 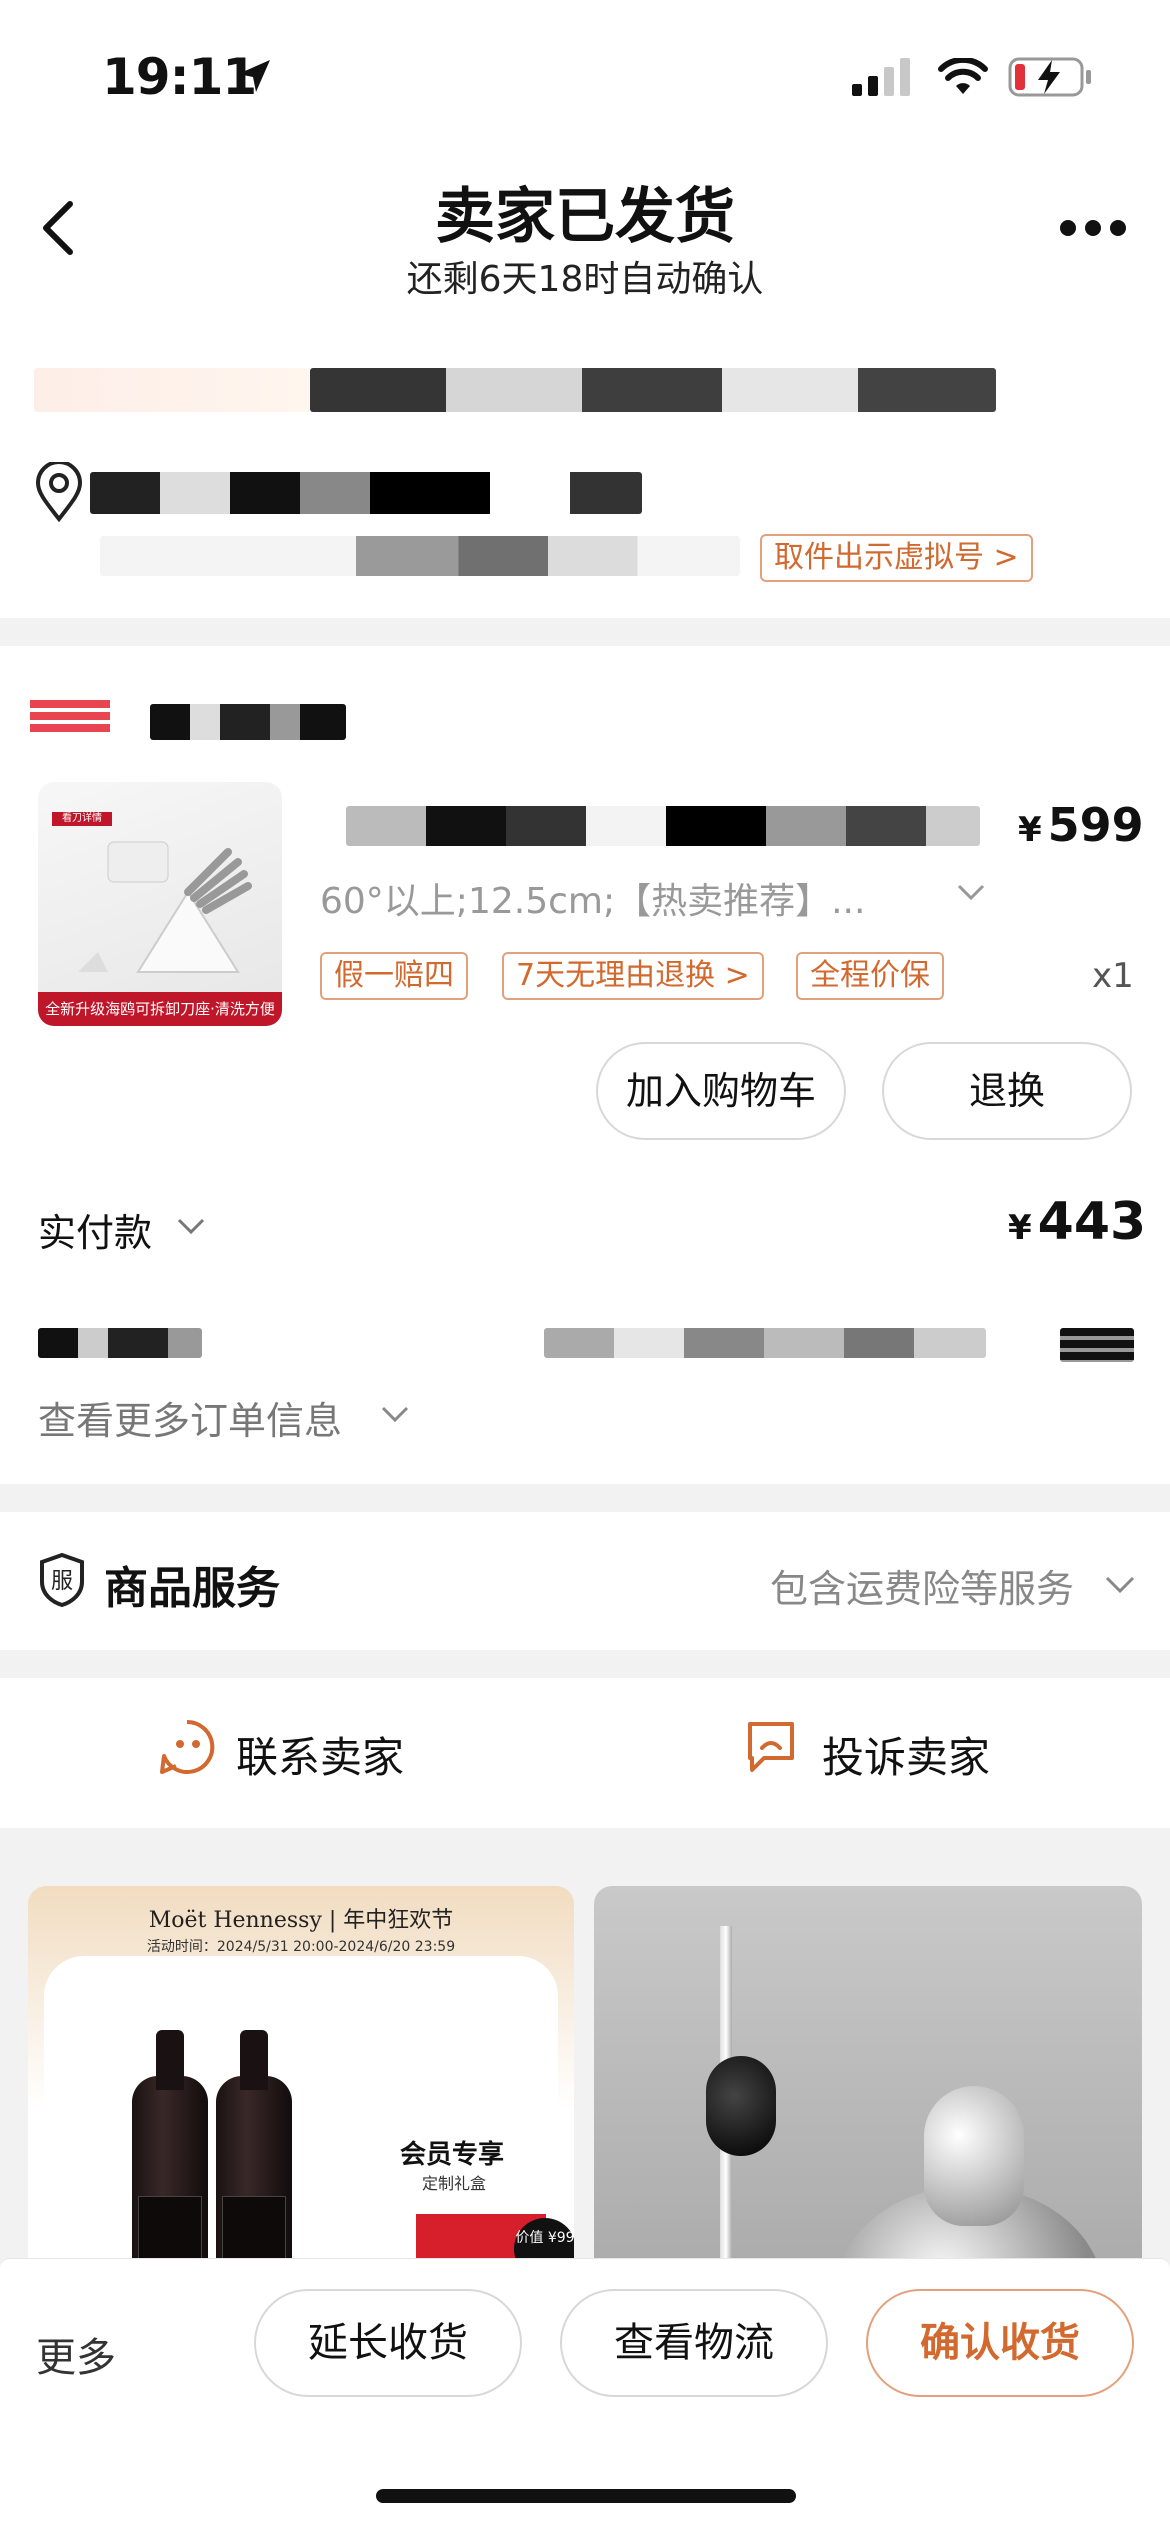 I want to click on status-bar: 19:11, so click(x=585, y=70).